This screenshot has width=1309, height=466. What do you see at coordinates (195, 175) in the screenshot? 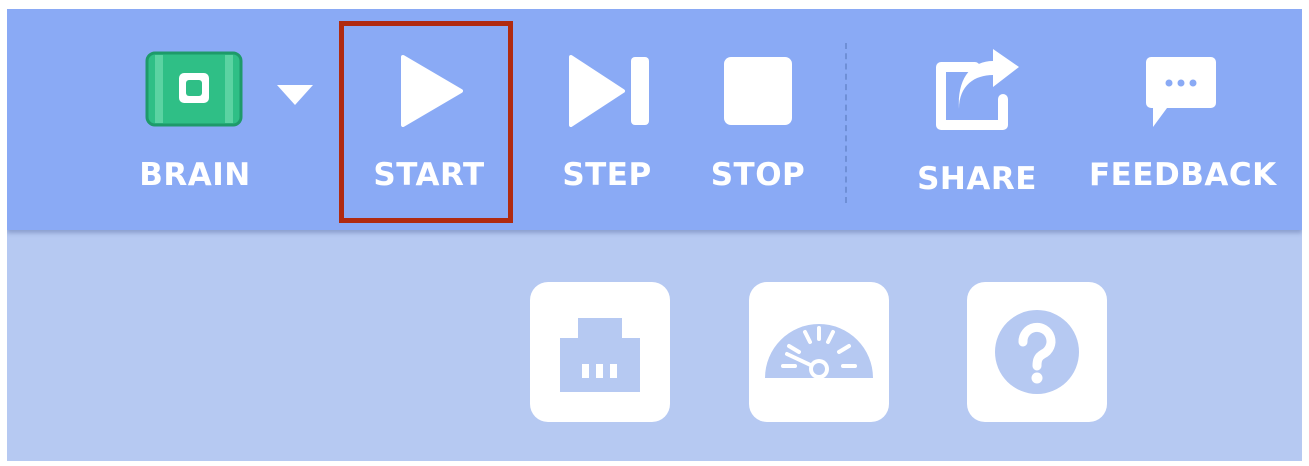
I see `brain-label: BRAIN` at bounding box center [195, 175].